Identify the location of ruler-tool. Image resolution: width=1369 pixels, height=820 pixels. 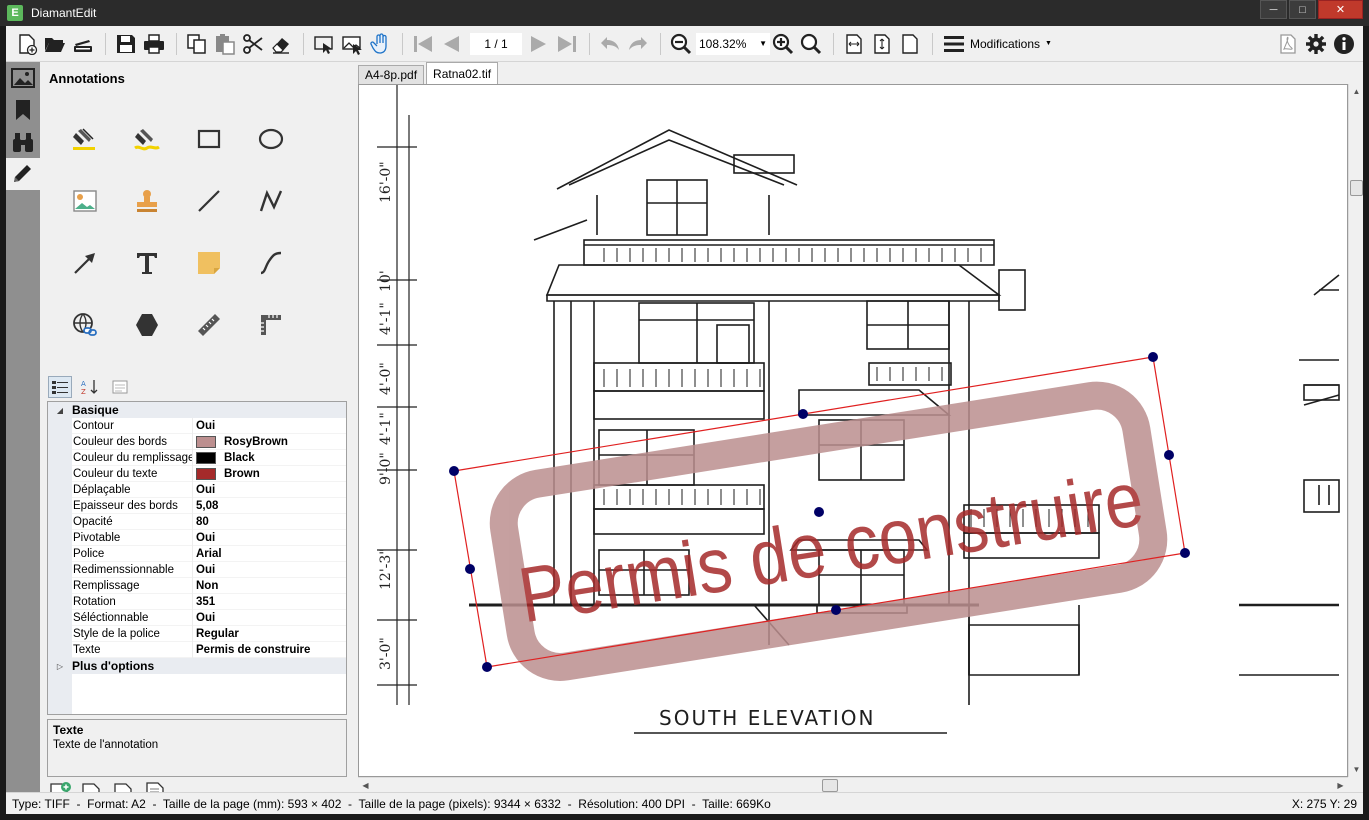
(209, 325).